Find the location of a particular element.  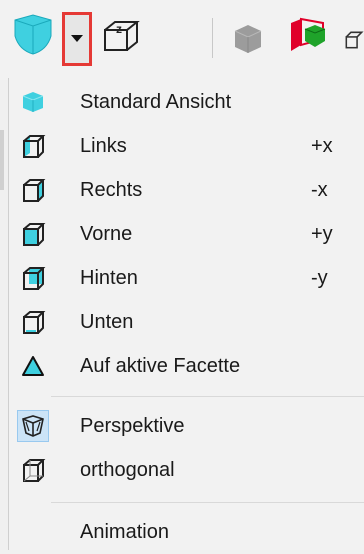

menu-item-perspektive: Perspektive is located at coordinates (186, 426).